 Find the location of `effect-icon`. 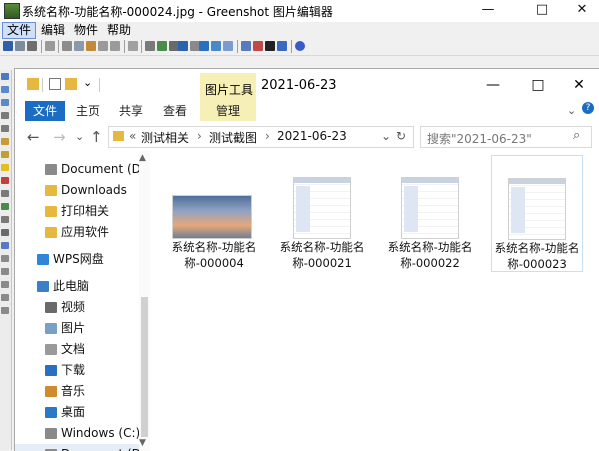

effect-icon is located at coordinates (204, 46).